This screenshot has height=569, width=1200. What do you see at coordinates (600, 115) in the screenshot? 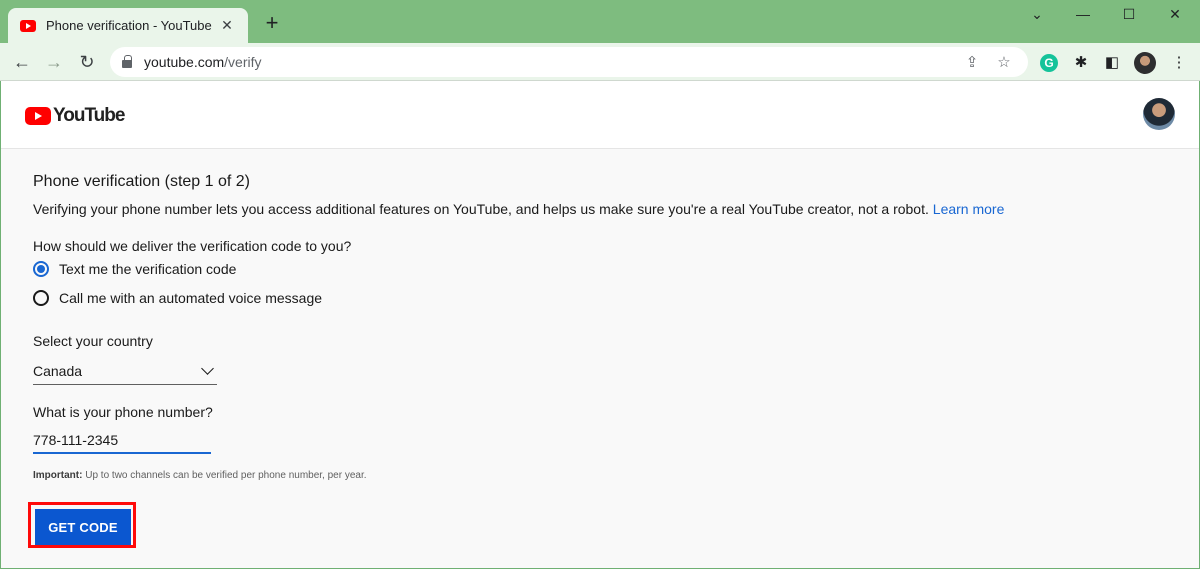
I see `youtube-header: YouTube` at bounding box center [600, 115].